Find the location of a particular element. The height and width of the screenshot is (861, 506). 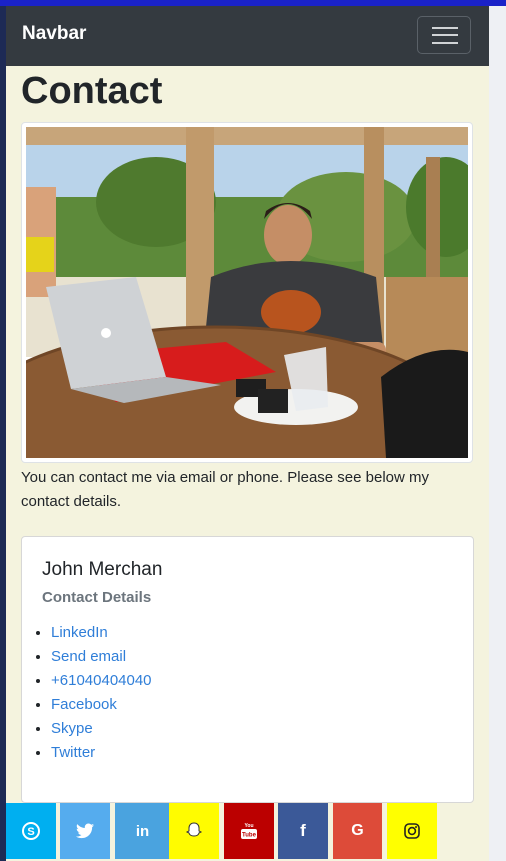

twitter-button is located at coordinates (85, 831).